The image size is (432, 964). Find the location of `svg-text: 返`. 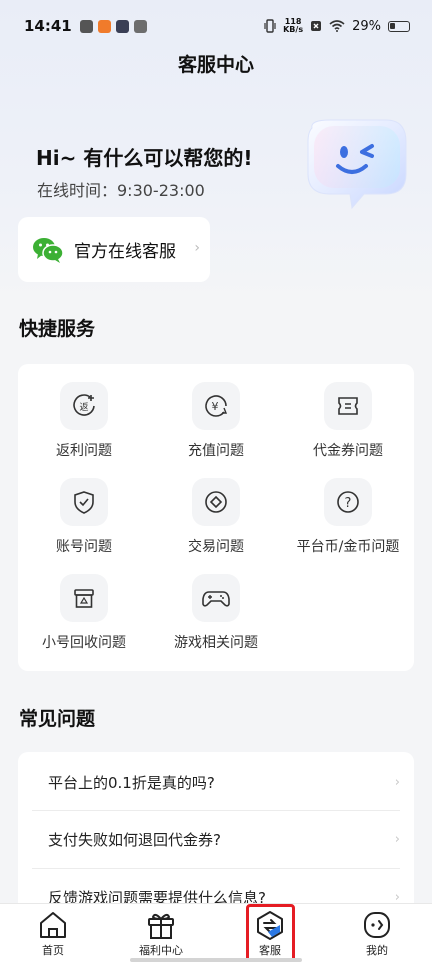

svg-text: 返 is located at coordinates (83, 407).